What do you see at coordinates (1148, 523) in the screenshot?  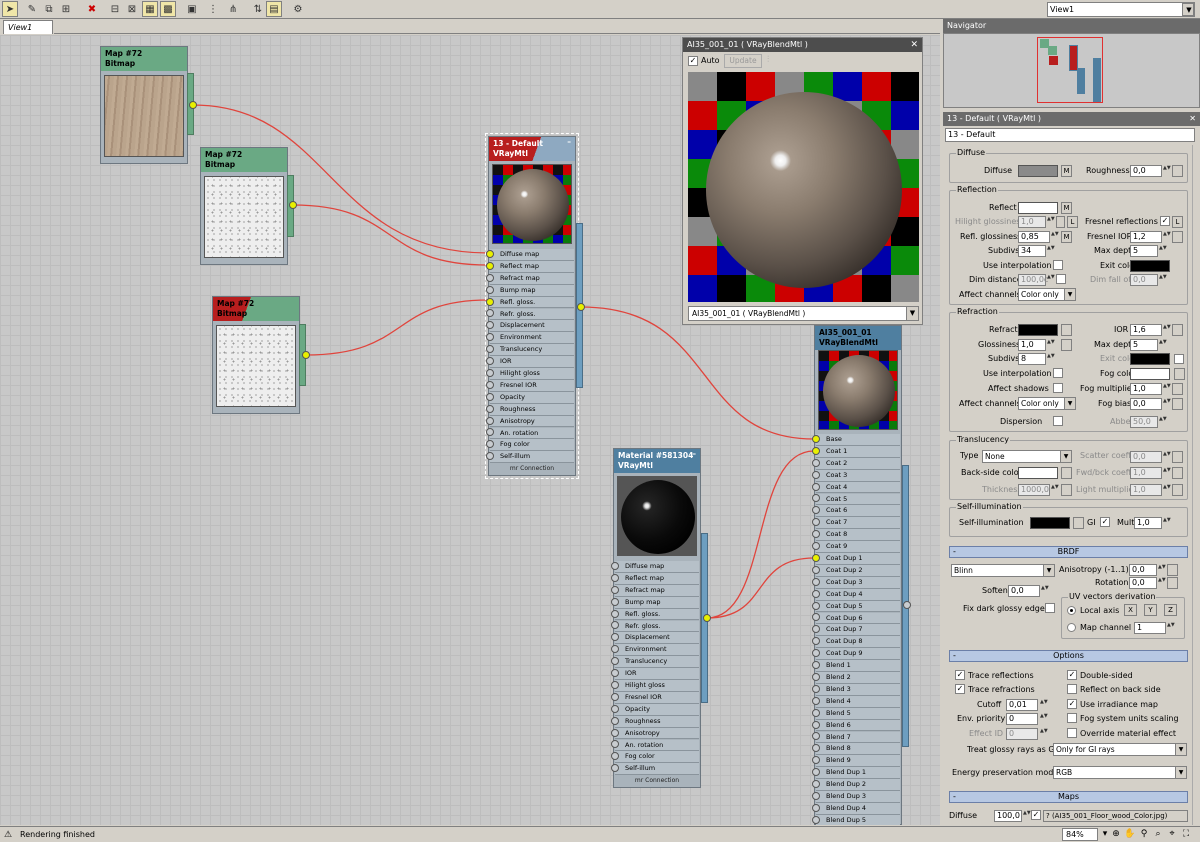 I see `mult-field: 1,0` at bounding box center [1148, 523].